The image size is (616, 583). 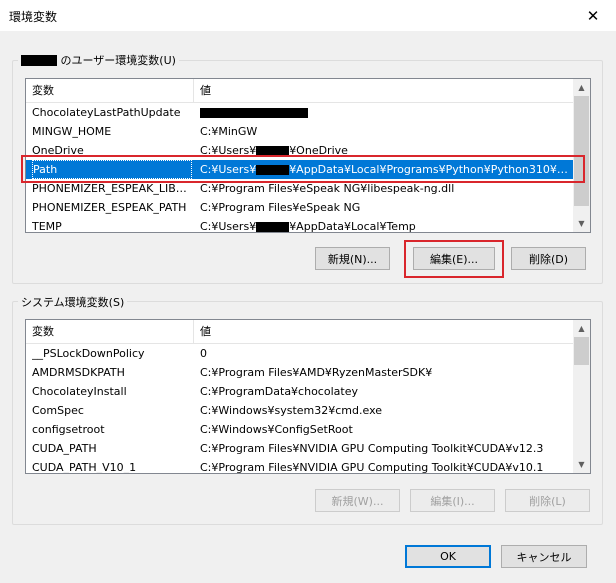 I want to click on variable-name: TEMP, so click(x=47, y=226).